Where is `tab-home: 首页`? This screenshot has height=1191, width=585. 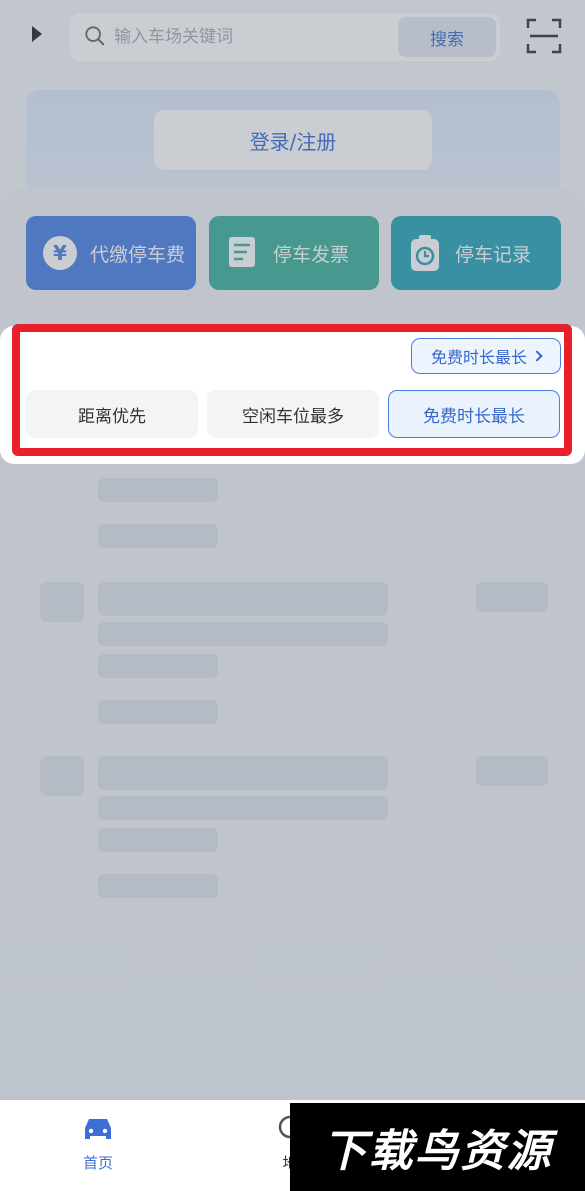
tab-home: 首页 is located at coordinates (98, 1143).